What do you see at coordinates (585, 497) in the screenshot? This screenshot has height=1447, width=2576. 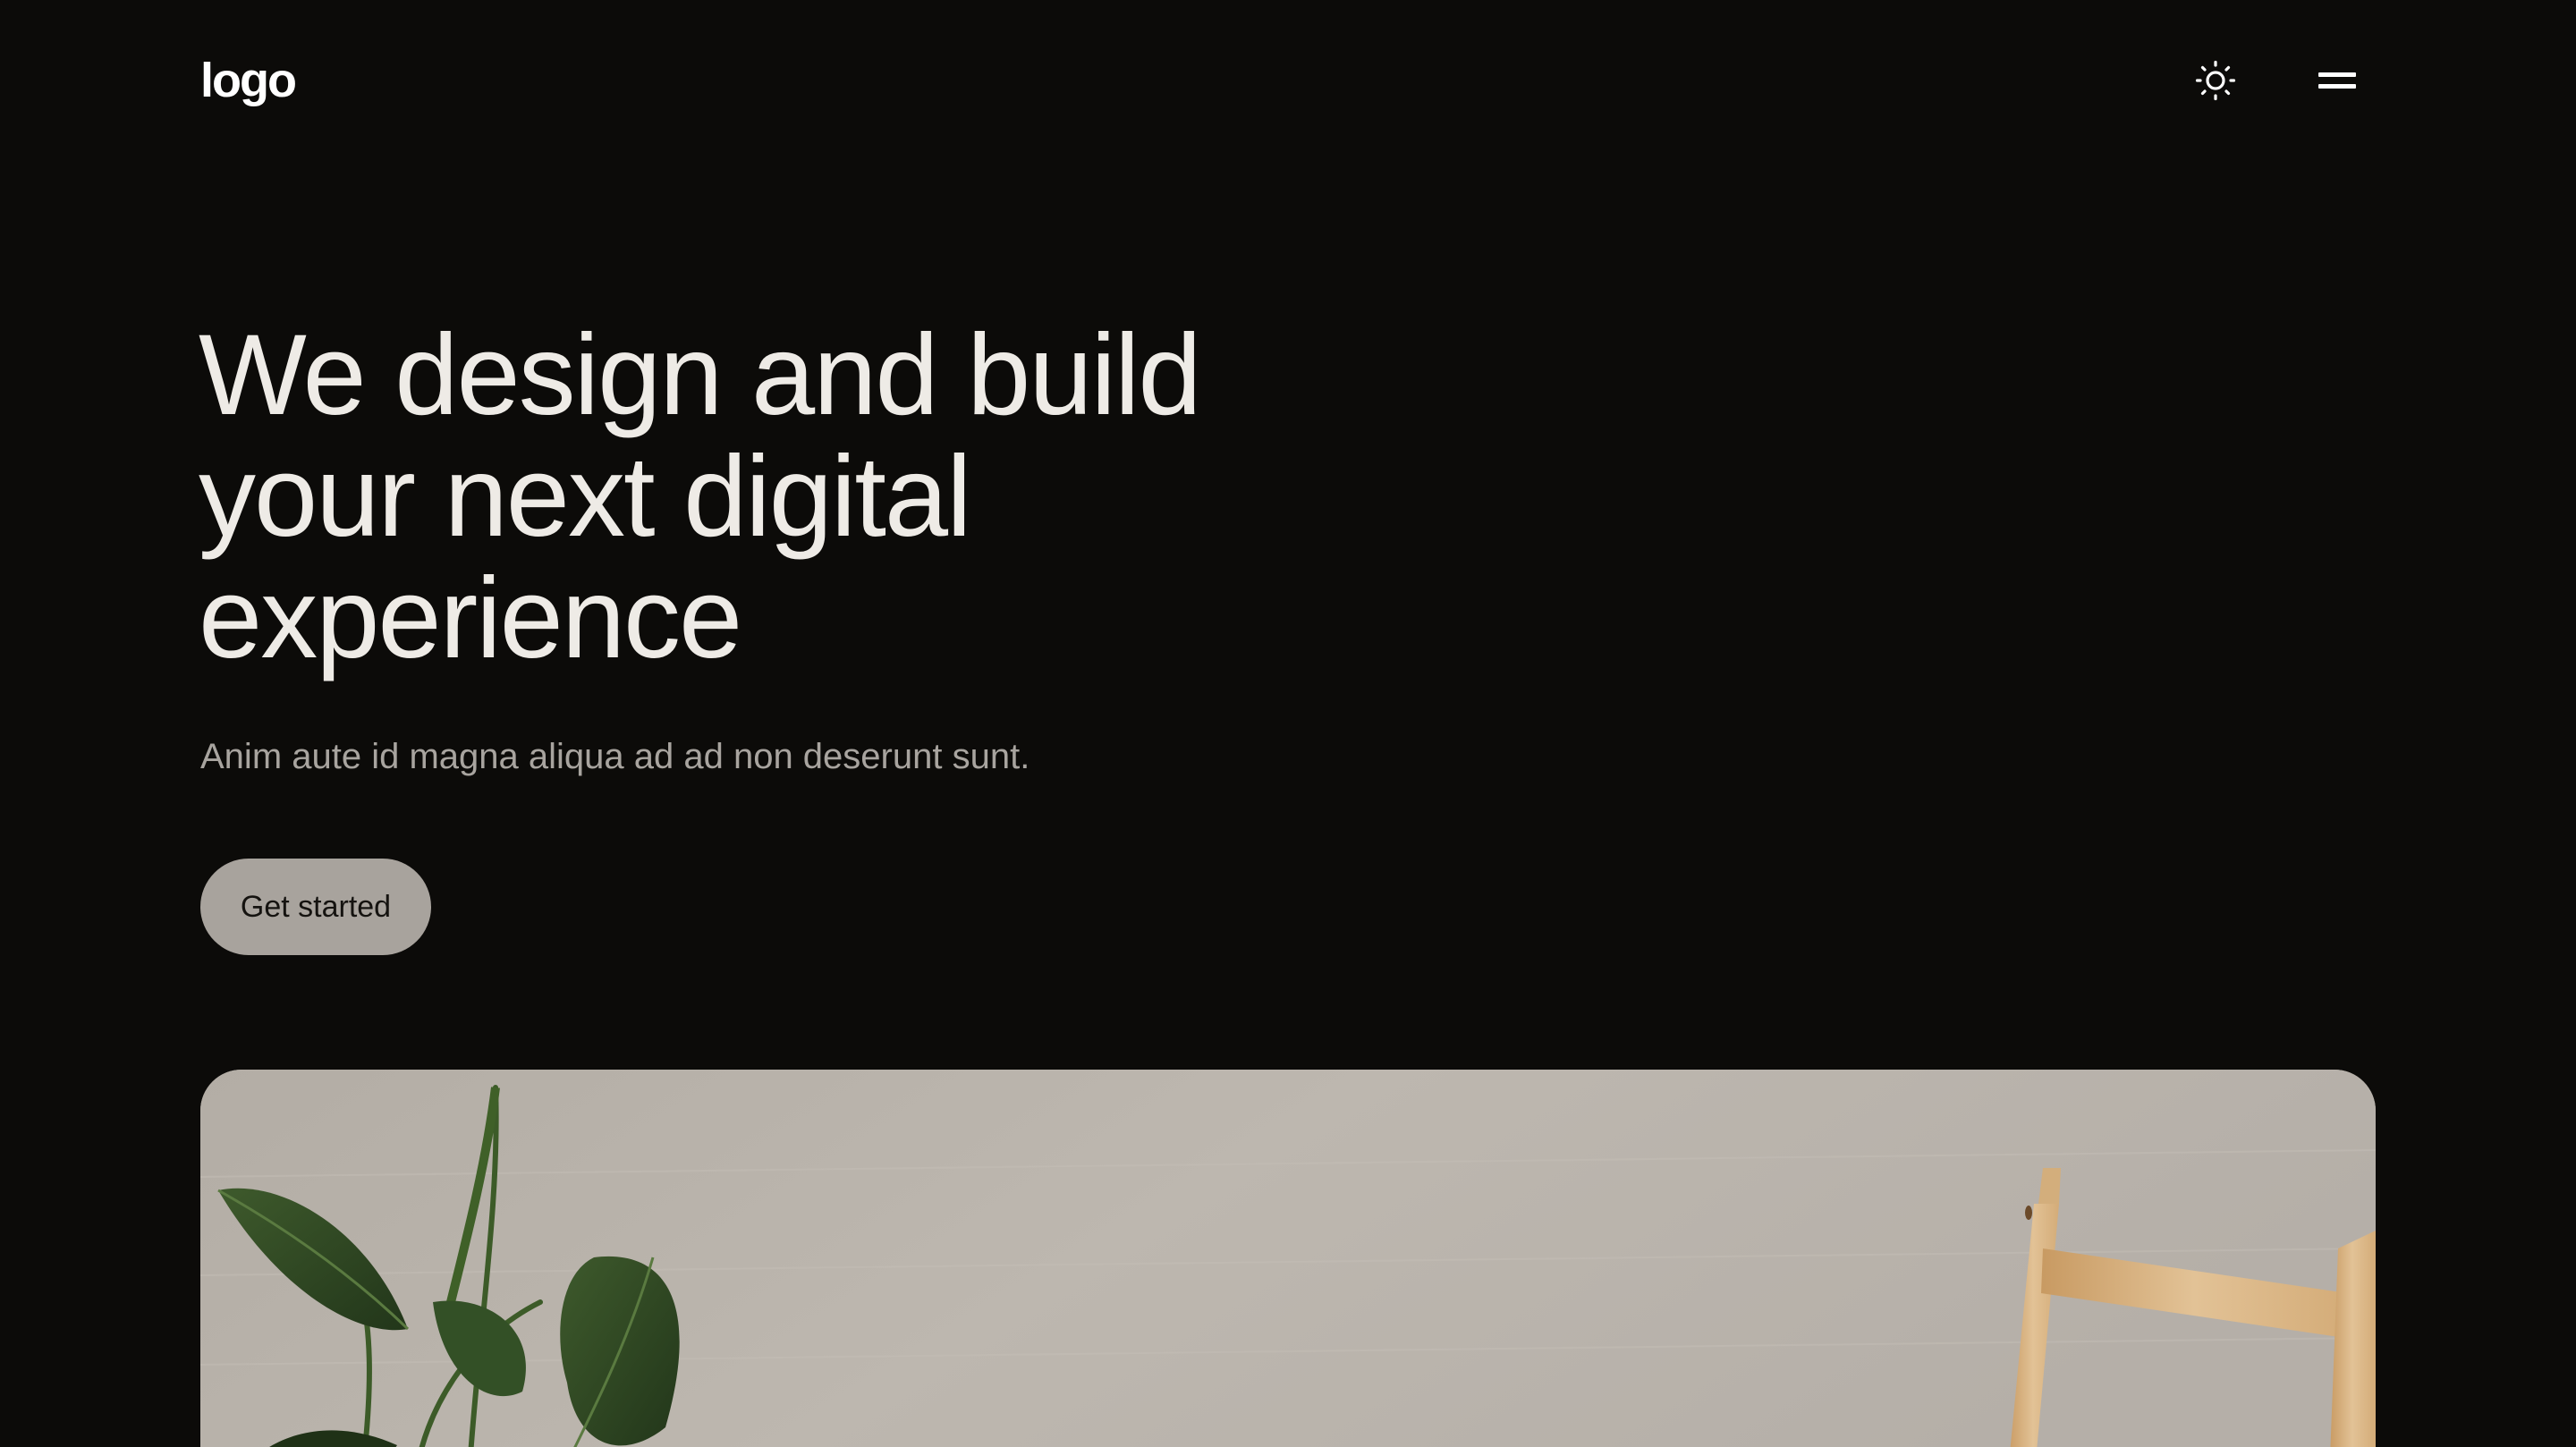 I see `hero-title-line: your next digital` at bounding box center [585, 497].